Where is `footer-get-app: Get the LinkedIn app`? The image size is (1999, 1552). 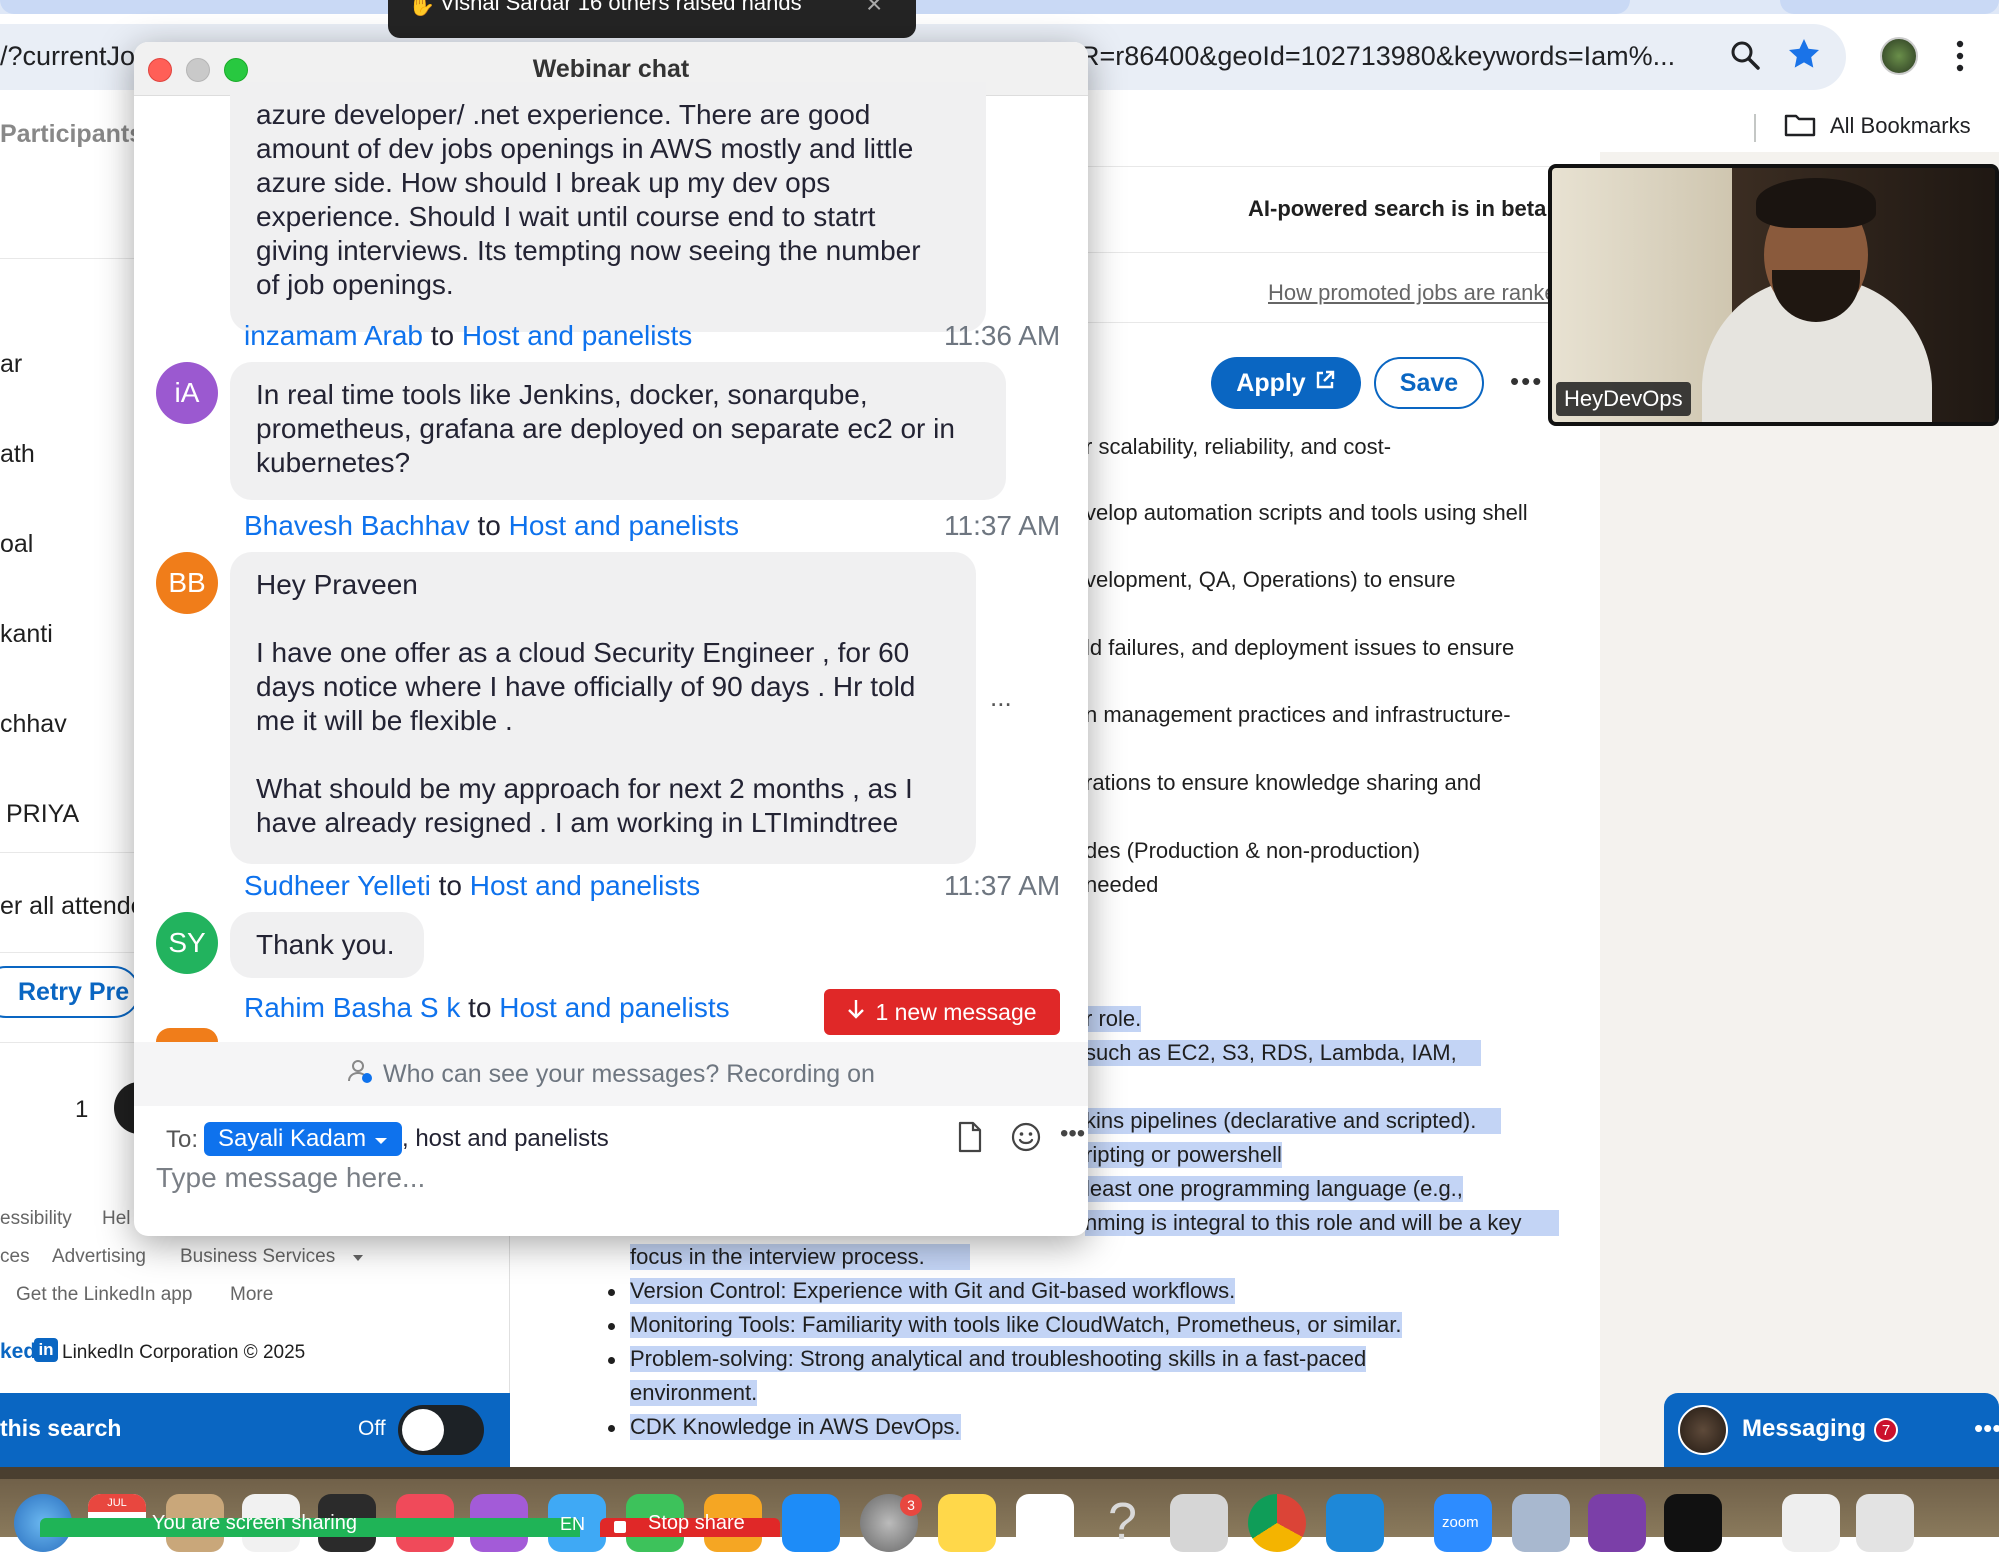
footer-get-app: Get the LinkedIn app is located at coordinates (104, 1295).